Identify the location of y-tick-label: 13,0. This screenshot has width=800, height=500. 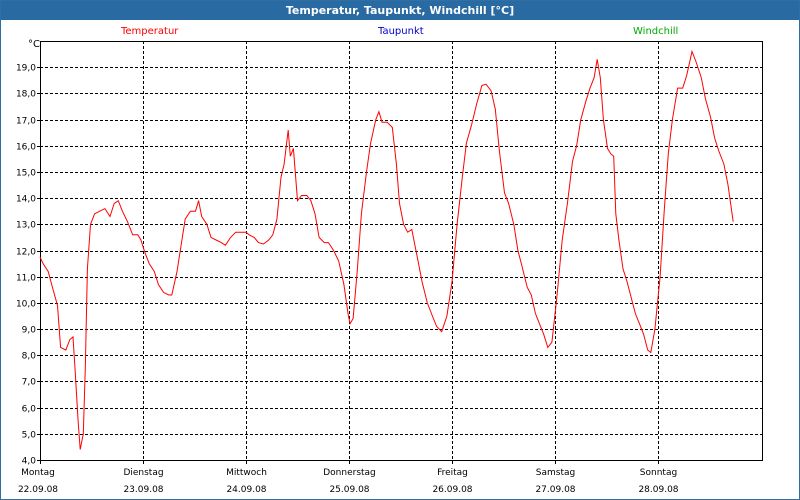
(26, 226).